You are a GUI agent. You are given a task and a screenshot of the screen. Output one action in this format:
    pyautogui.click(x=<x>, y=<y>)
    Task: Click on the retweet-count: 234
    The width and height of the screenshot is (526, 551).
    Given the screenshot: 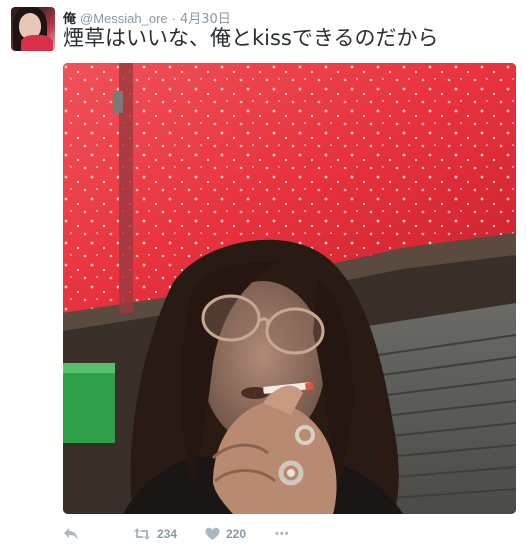 What is the action you would take?
    pyautogui.click(x=167, y=534)
    